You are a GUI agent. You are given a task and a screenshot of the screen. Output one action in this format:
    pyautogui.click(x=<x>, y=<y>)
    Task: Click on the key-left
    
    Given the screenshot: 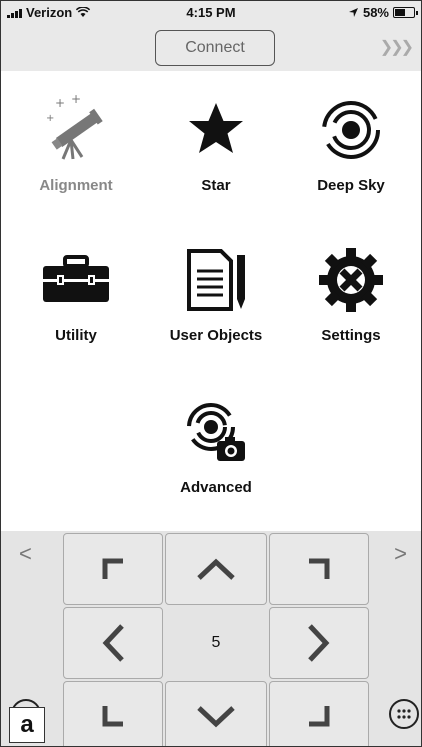 What is the action you would take?
    pyautogui.click(x=113, y=643)
    